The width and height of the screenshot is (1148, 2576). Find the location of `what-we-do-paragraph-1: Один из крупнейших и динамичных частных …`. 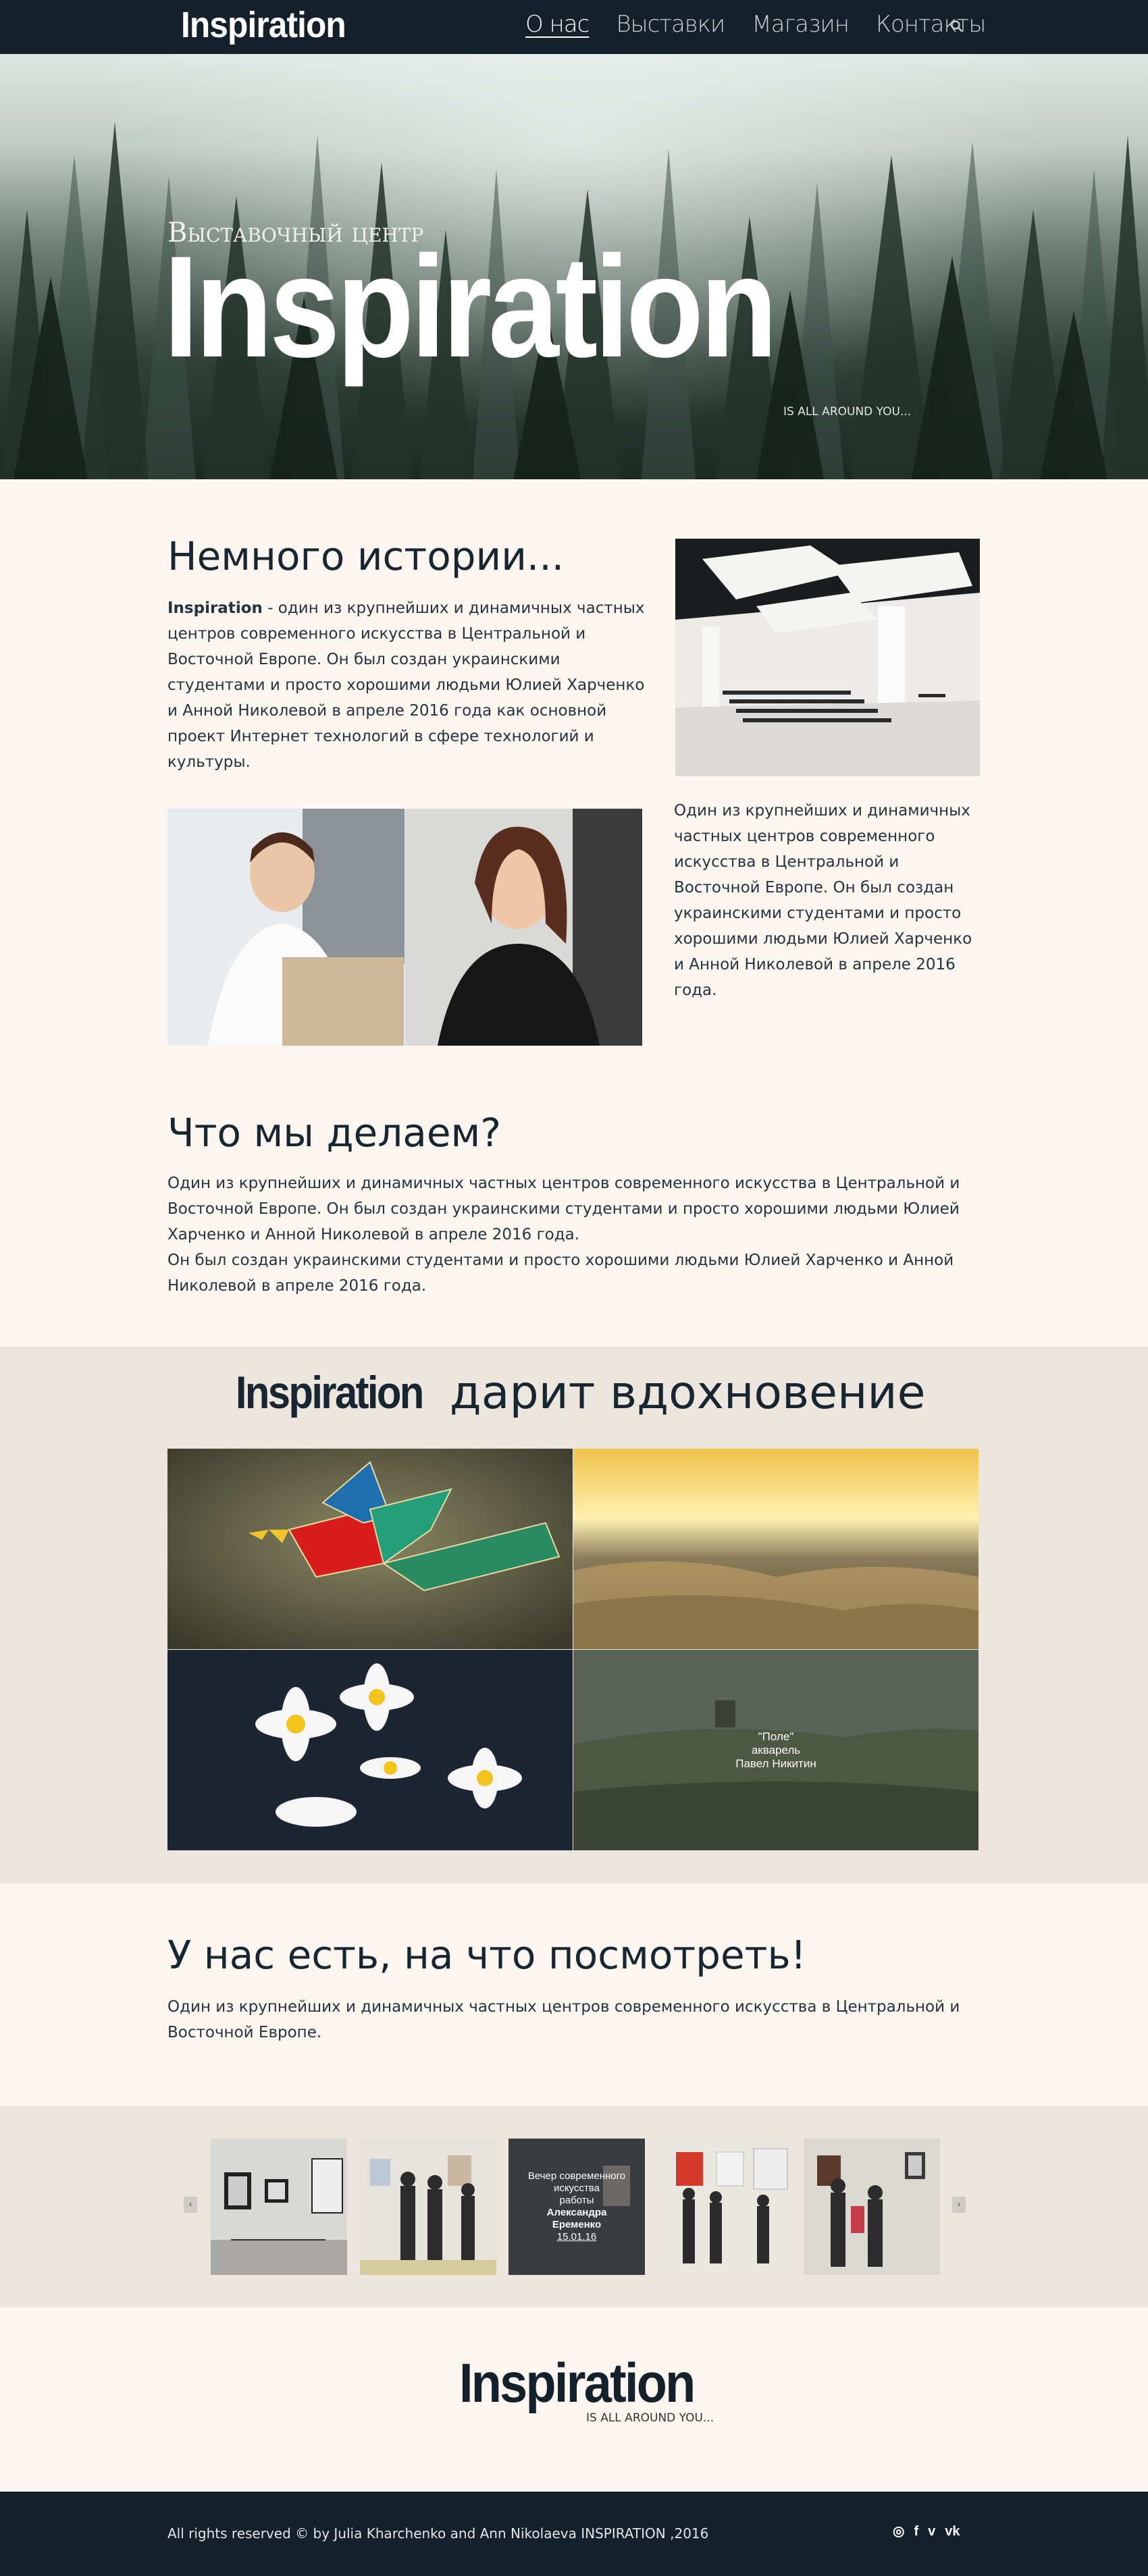

what-we-do-paragraph-1: Один из крупнейших и динамичных частных … is located at coordinates (563, 1209).